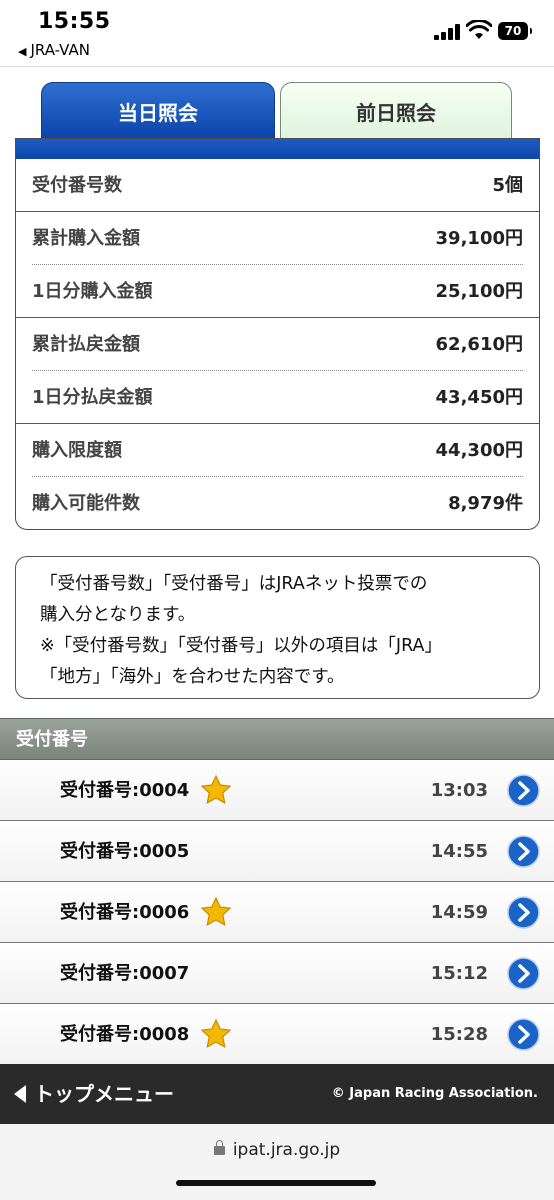 This screenshot has height=1200, width=554. I want to click on summary-row-purchase-limit: 購入限度額 44,300円, so click(277, 450).